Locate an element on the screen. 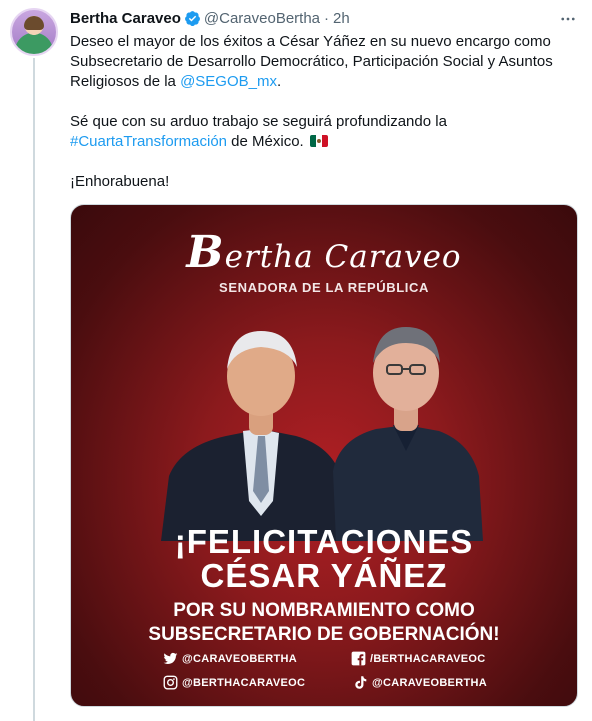 This screenshot has width=592, height=721. headline-line-4: SUBSECRETARIO DE GOBERNACIÓN! is located at coordinates (324, 634).